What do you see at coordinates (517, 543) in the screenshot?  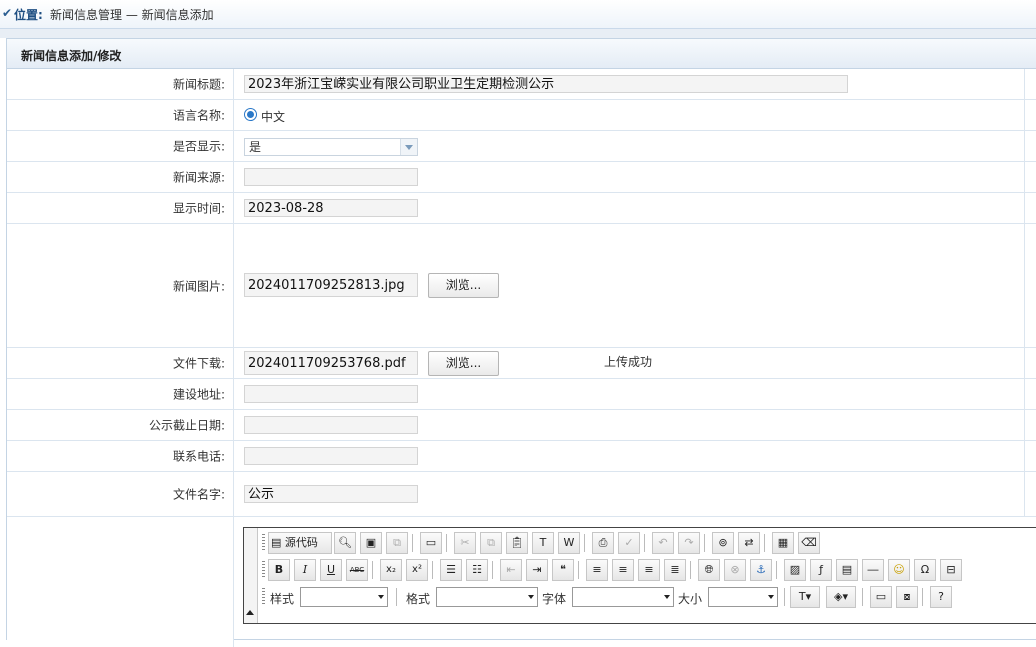 I see `paste-icon: 📋︎` at bounding box center [517, 543].